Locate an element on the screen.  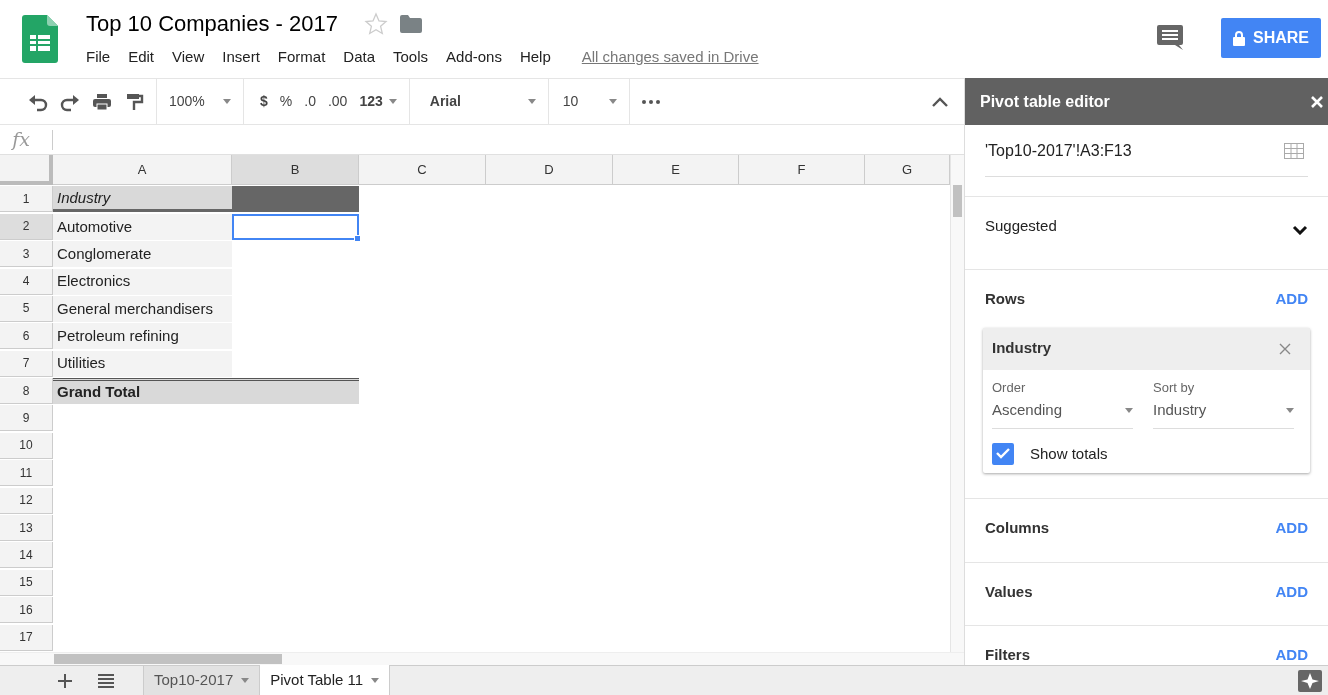
section-label: Filters is located at coordinates (1007, 655).